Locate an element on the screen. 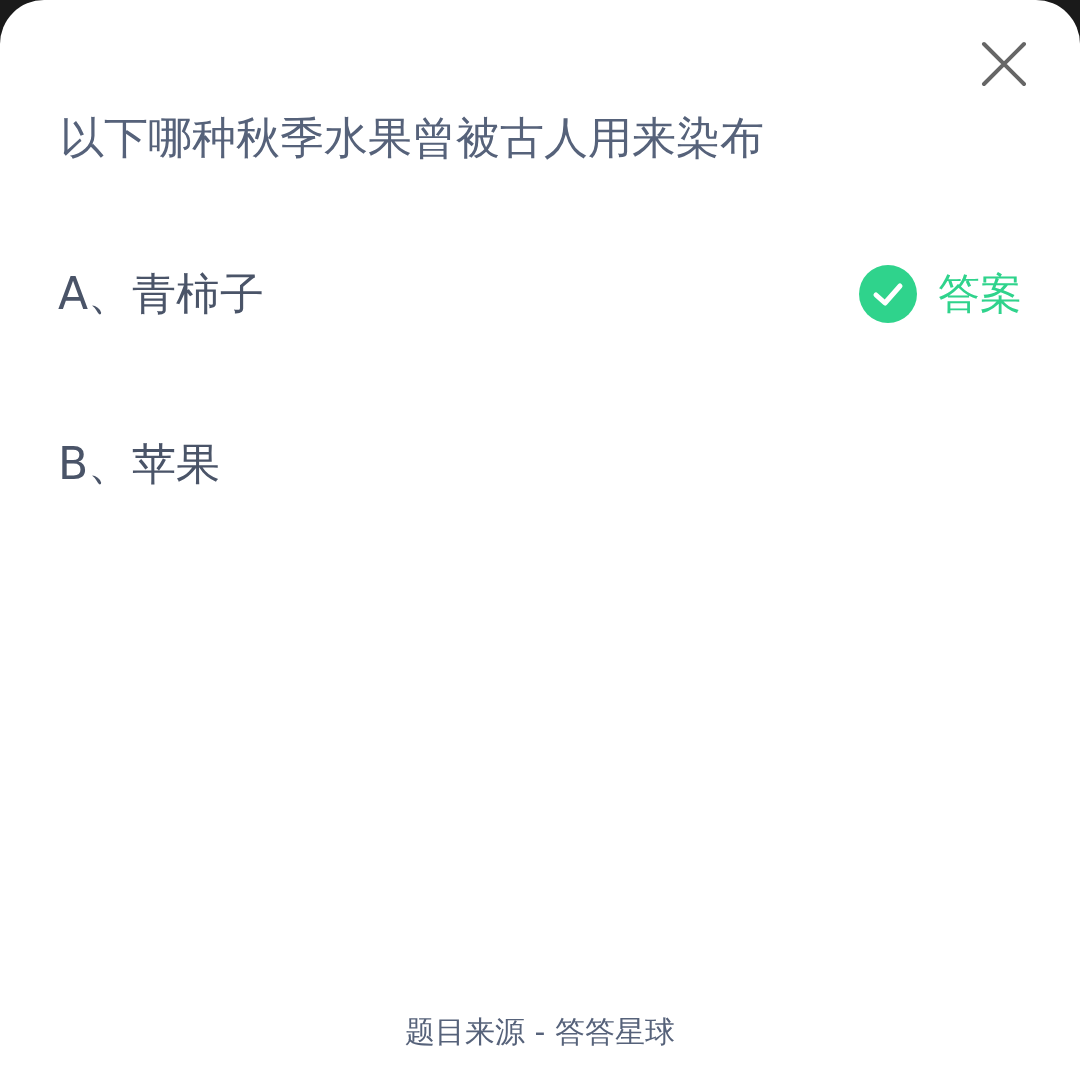 This screenshot has height=1080, width=1080. option-text: A、青柿子 is located at coordinates (161, 294).